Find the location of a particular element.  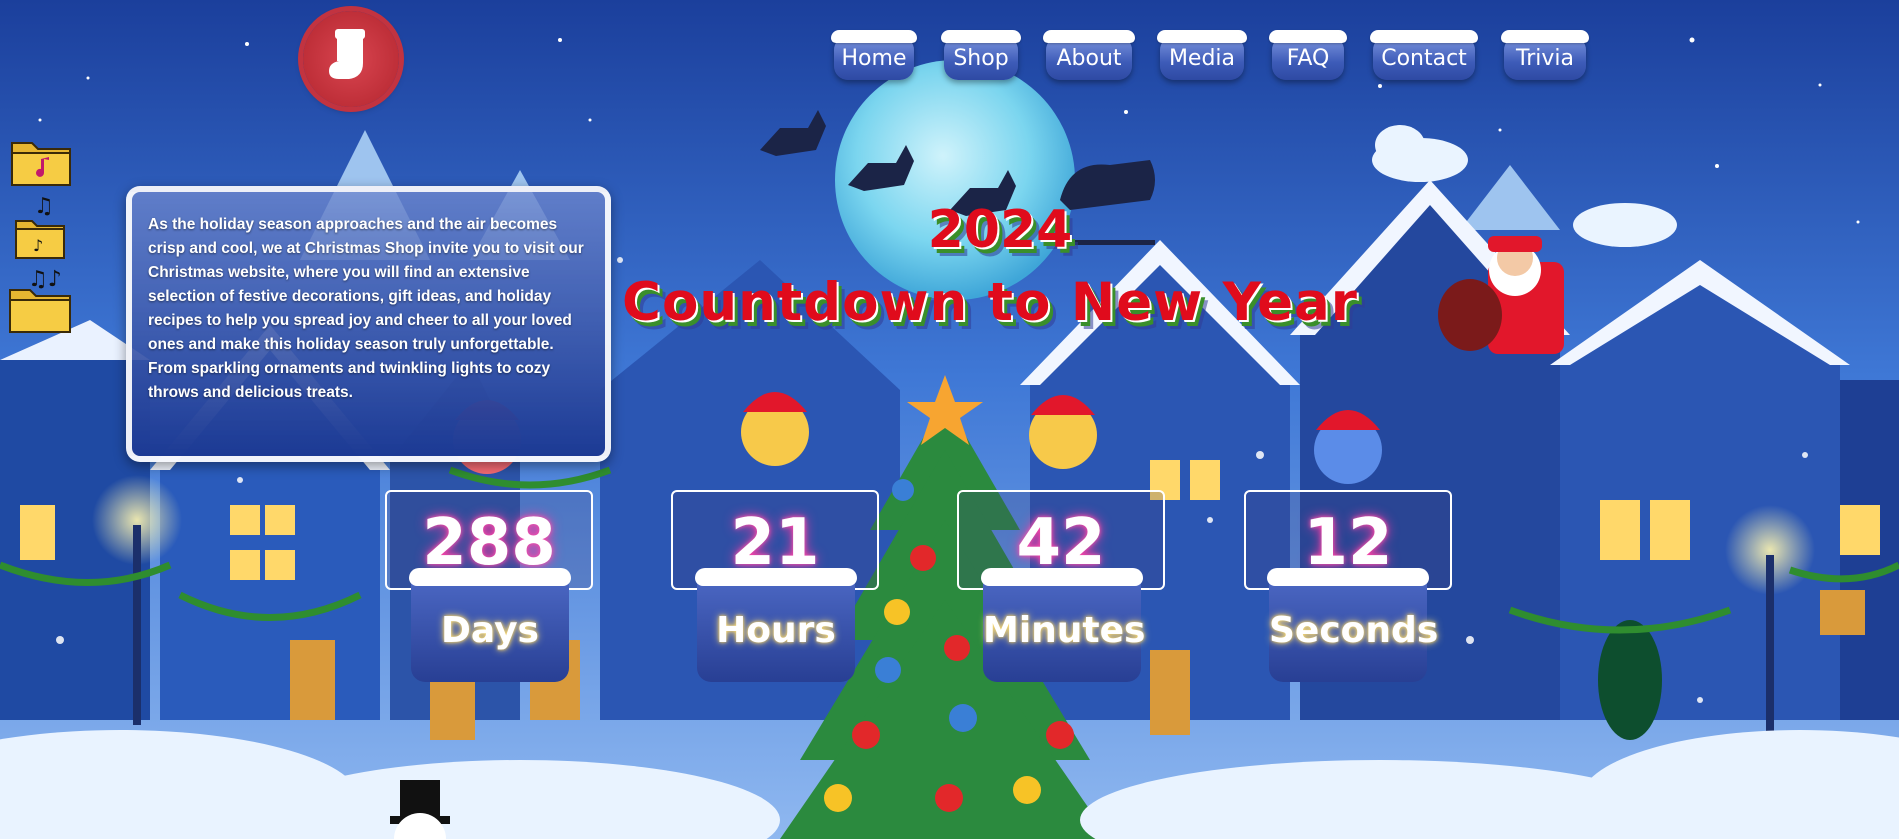

nav-shop: Shop is located at coordinates (981, 55).